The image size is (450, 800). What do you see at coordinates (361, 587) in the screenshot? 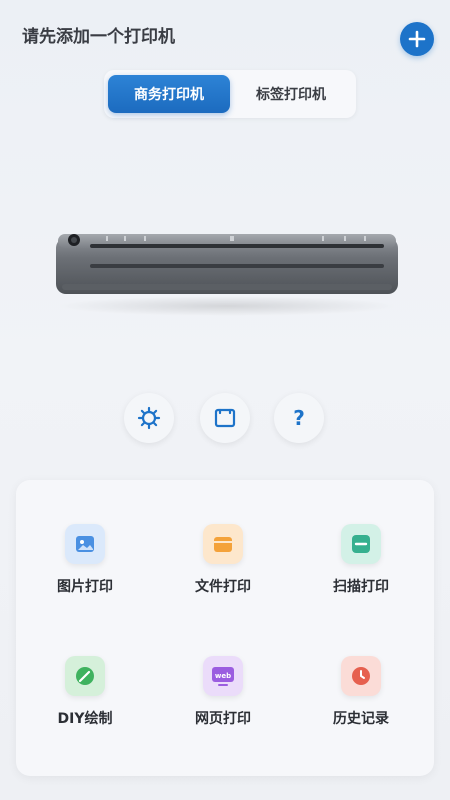
I see `scan-print-label: 扫描打印` at bounding box center [361, 587].